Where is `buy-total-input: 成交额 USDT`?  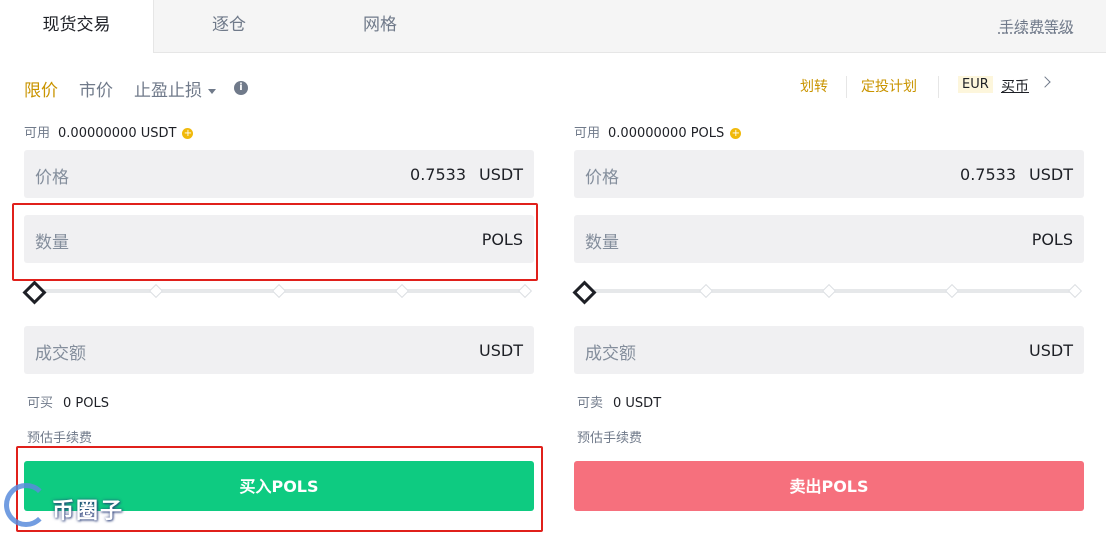 buy-total-input: 成交额 USDT is located at coordinates (279, 350).